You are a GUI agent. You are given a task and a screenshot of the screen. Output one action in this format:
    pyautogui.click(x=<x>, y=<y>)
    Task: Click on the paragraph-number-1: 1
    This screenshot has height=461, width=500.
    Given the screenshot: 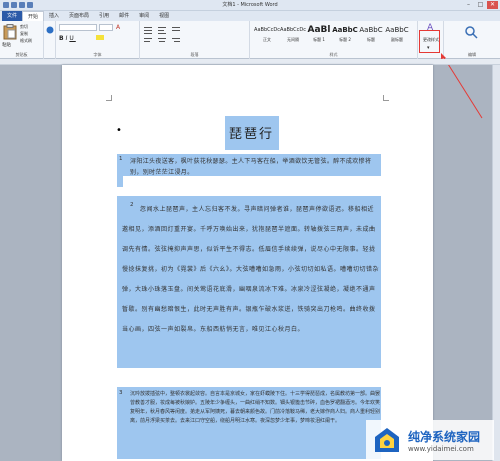 What is the action you would take?
    pyautogui.click(x=121, y=159)
    